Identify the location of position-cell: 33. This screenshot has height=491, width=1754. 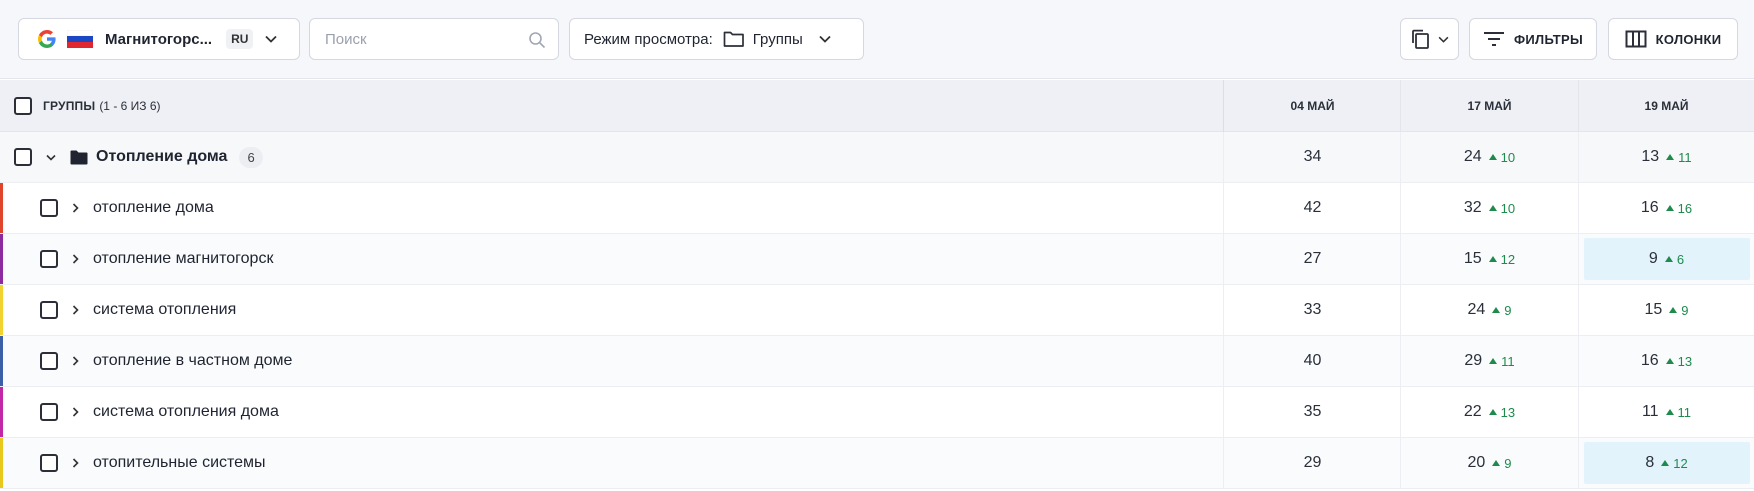
(1313, 310).